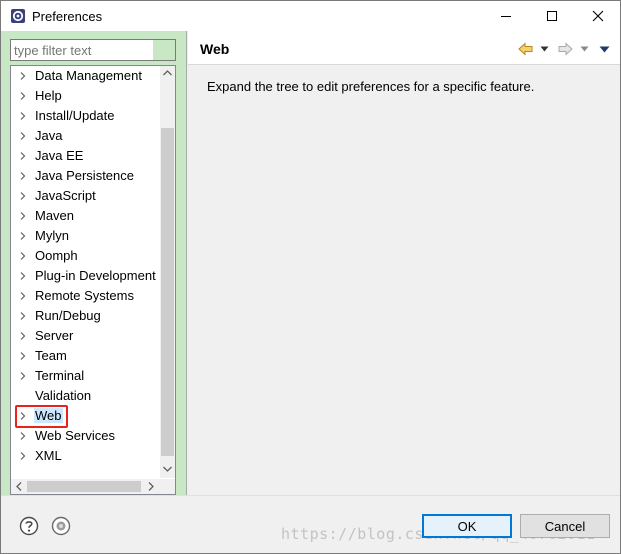 The image size is (621, 554). I want to click on tree-item-label: Run/Debug, so click(68, 315).